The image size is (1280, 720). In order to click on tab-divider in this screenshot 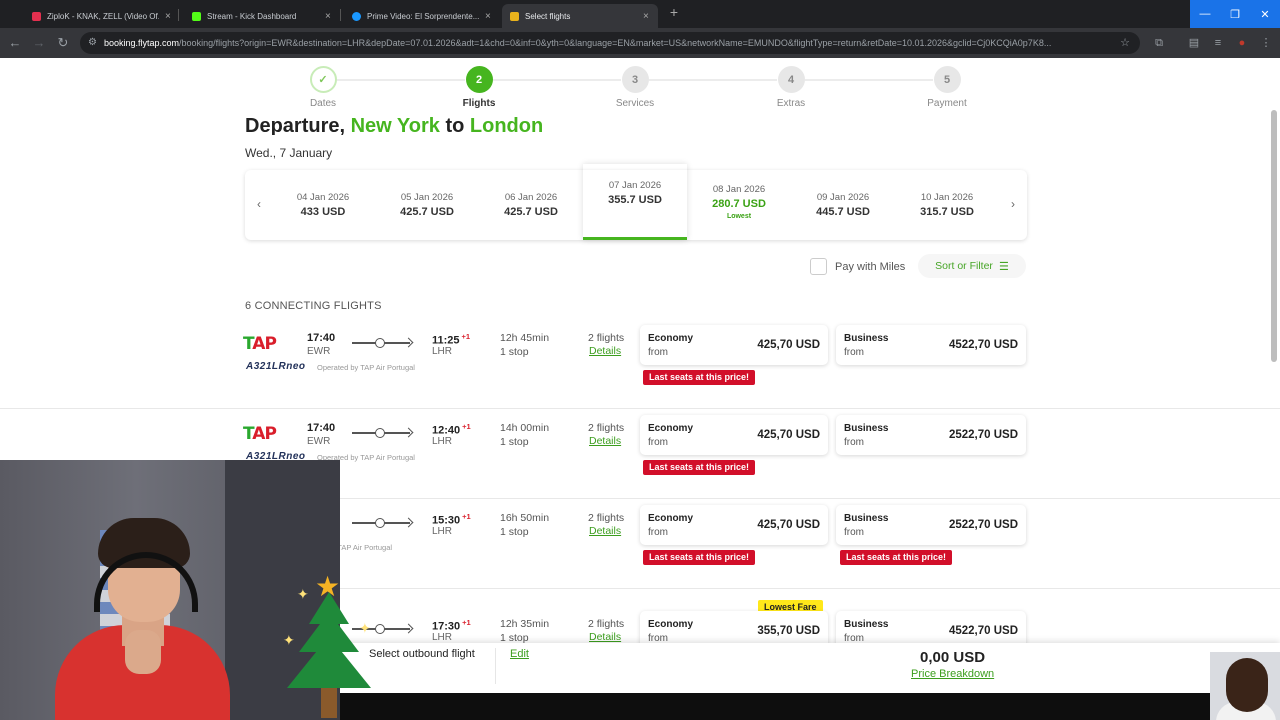, I will do `click(178, 15)`.